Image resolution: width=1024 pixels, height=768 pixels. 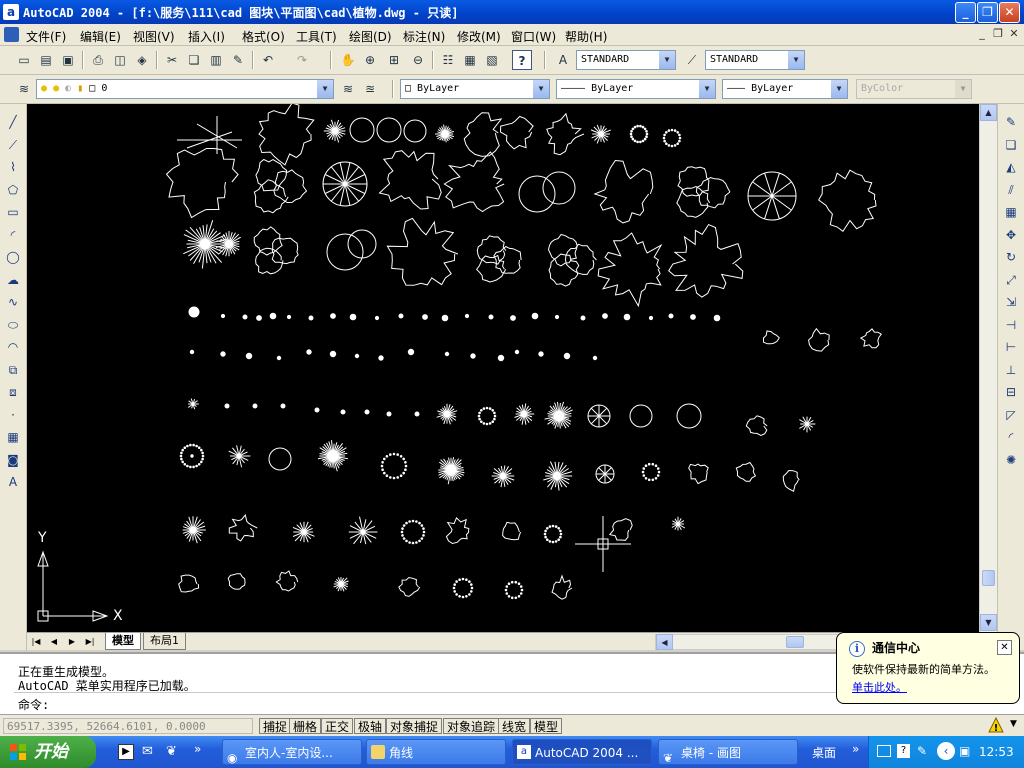 What do you see at coordinates (1011, 145) in the screenshot?
I see `copy-icon: ❏` at bounding box center [1011, 145].